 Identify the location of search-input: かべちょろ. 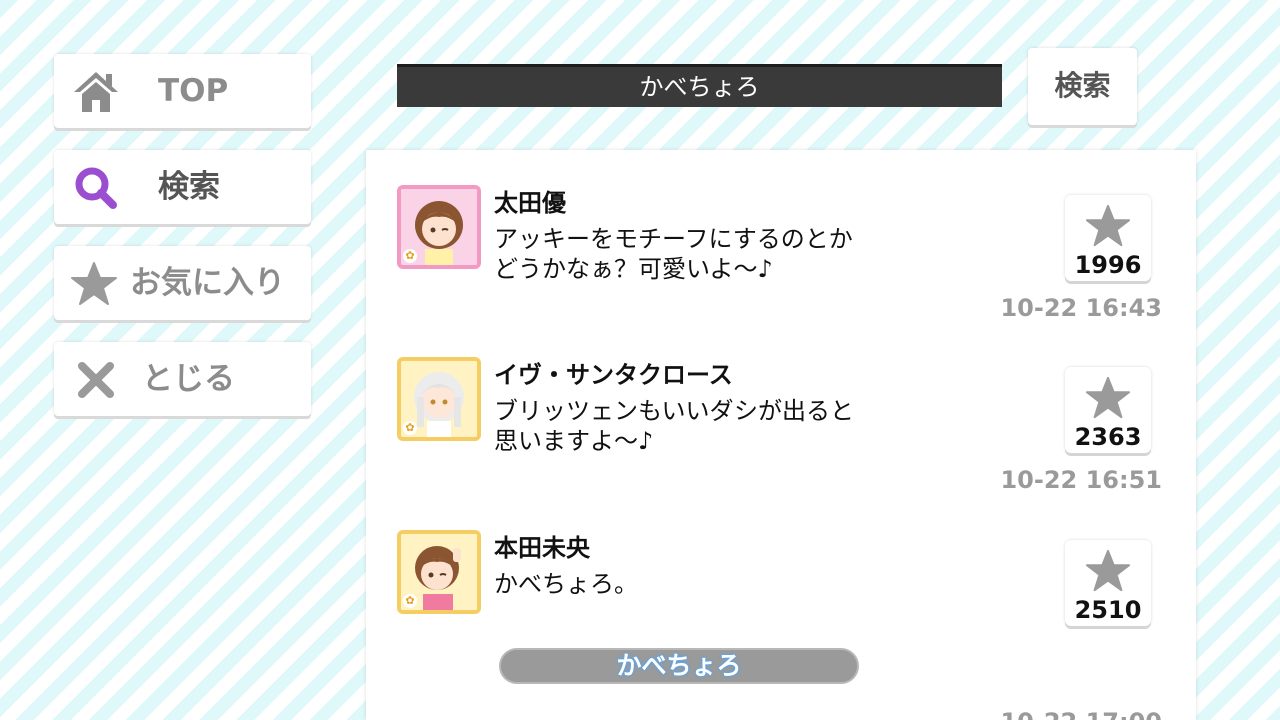
(699, 85).